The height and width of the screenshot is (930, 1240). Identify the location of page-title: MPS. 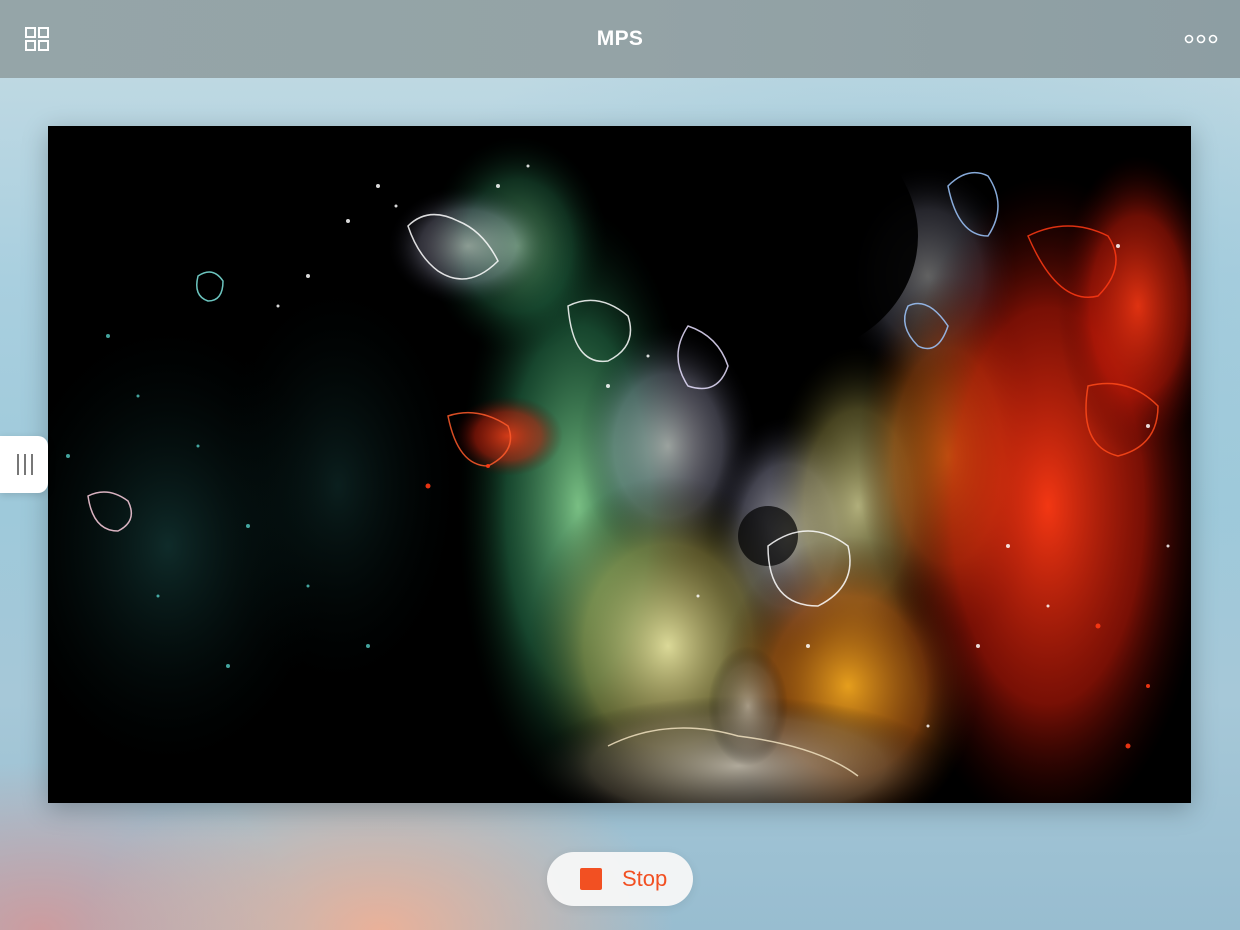
(620, 38).